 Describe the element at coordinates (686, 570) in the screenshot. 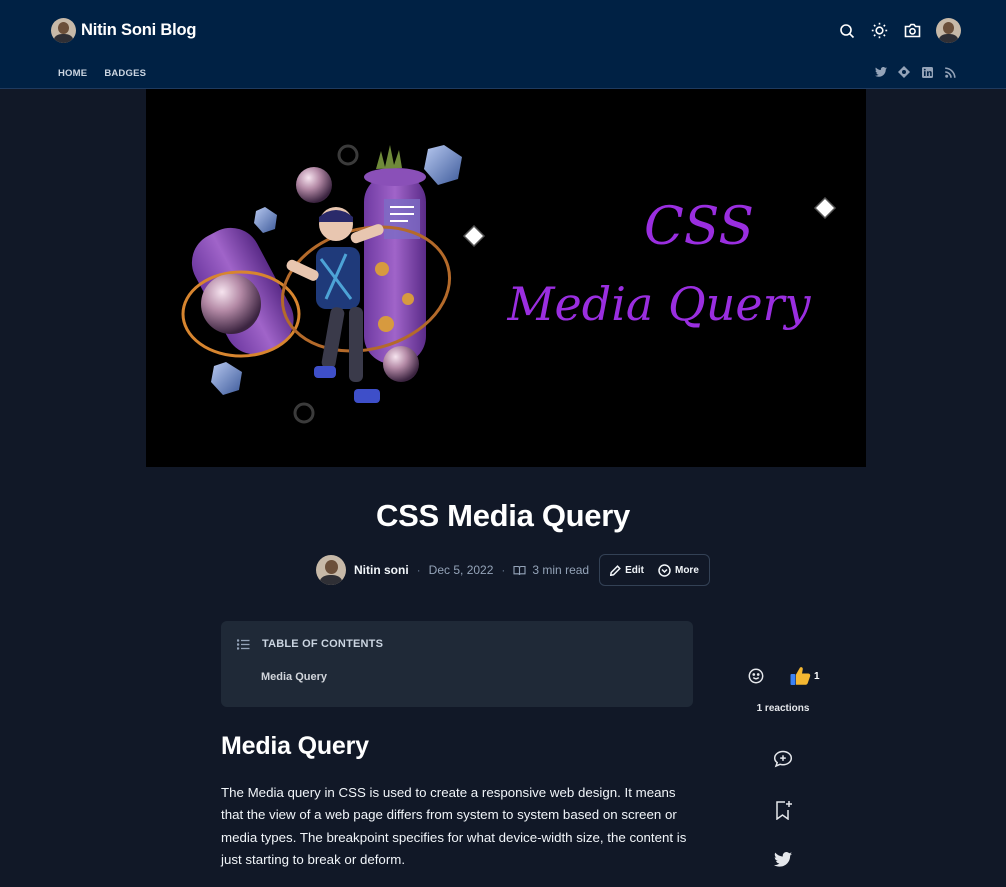

I see `more-label: More` at that location.